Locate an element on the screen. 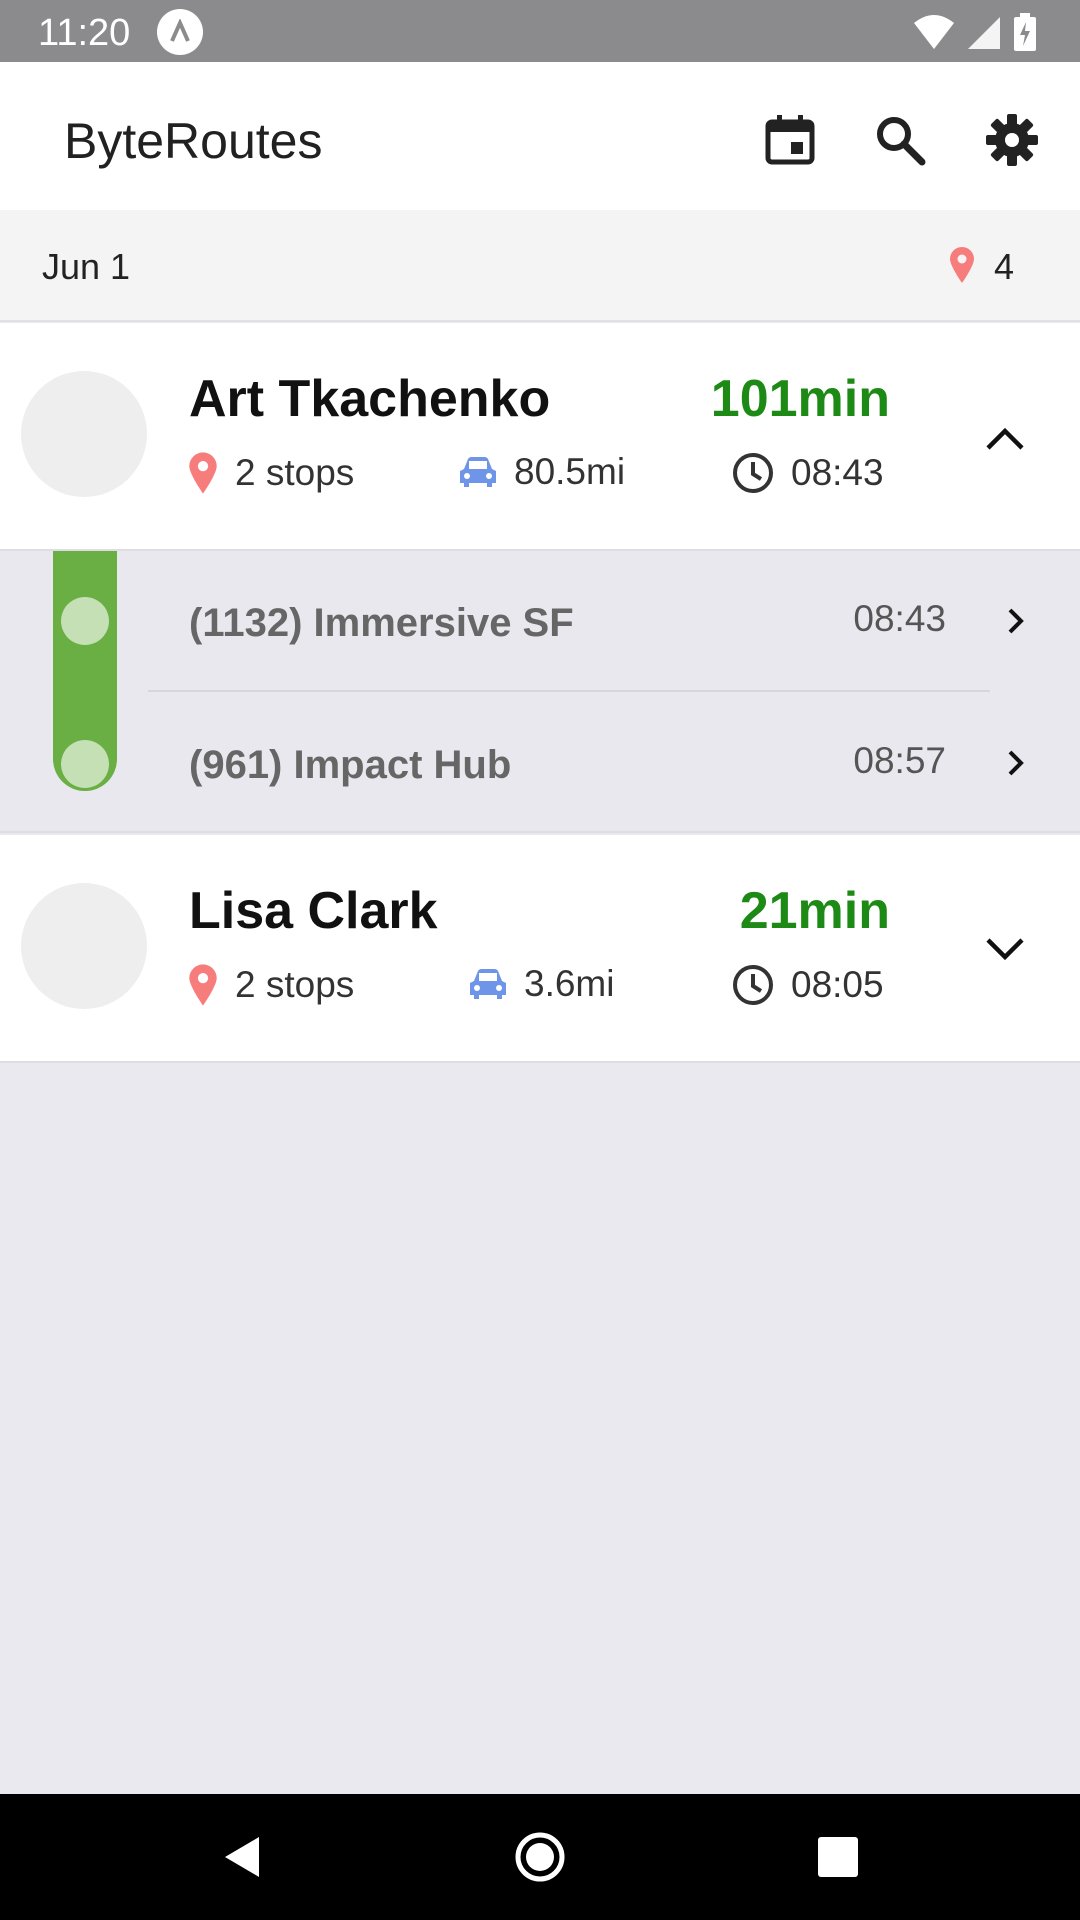  start-time: 08:05 is located at coordinates (837, 984).